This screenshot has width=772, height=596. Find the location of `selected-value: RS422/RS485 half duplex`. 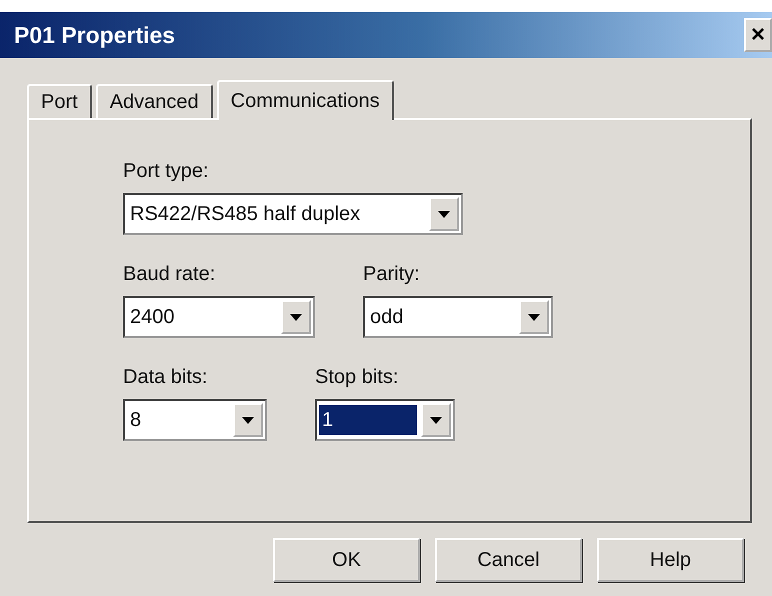

selected-value: RS422/RS485 half duplex is located at coordinates (245, 214).